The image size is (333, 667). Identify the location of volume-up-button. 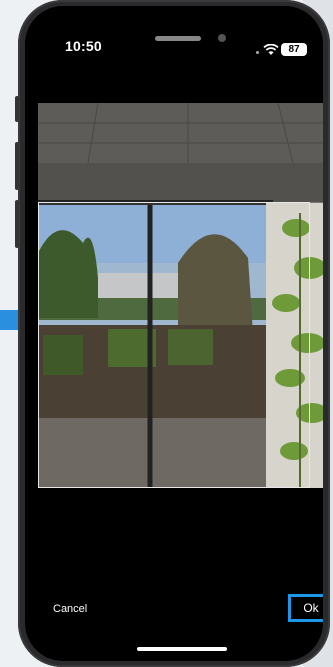
(17, 166).